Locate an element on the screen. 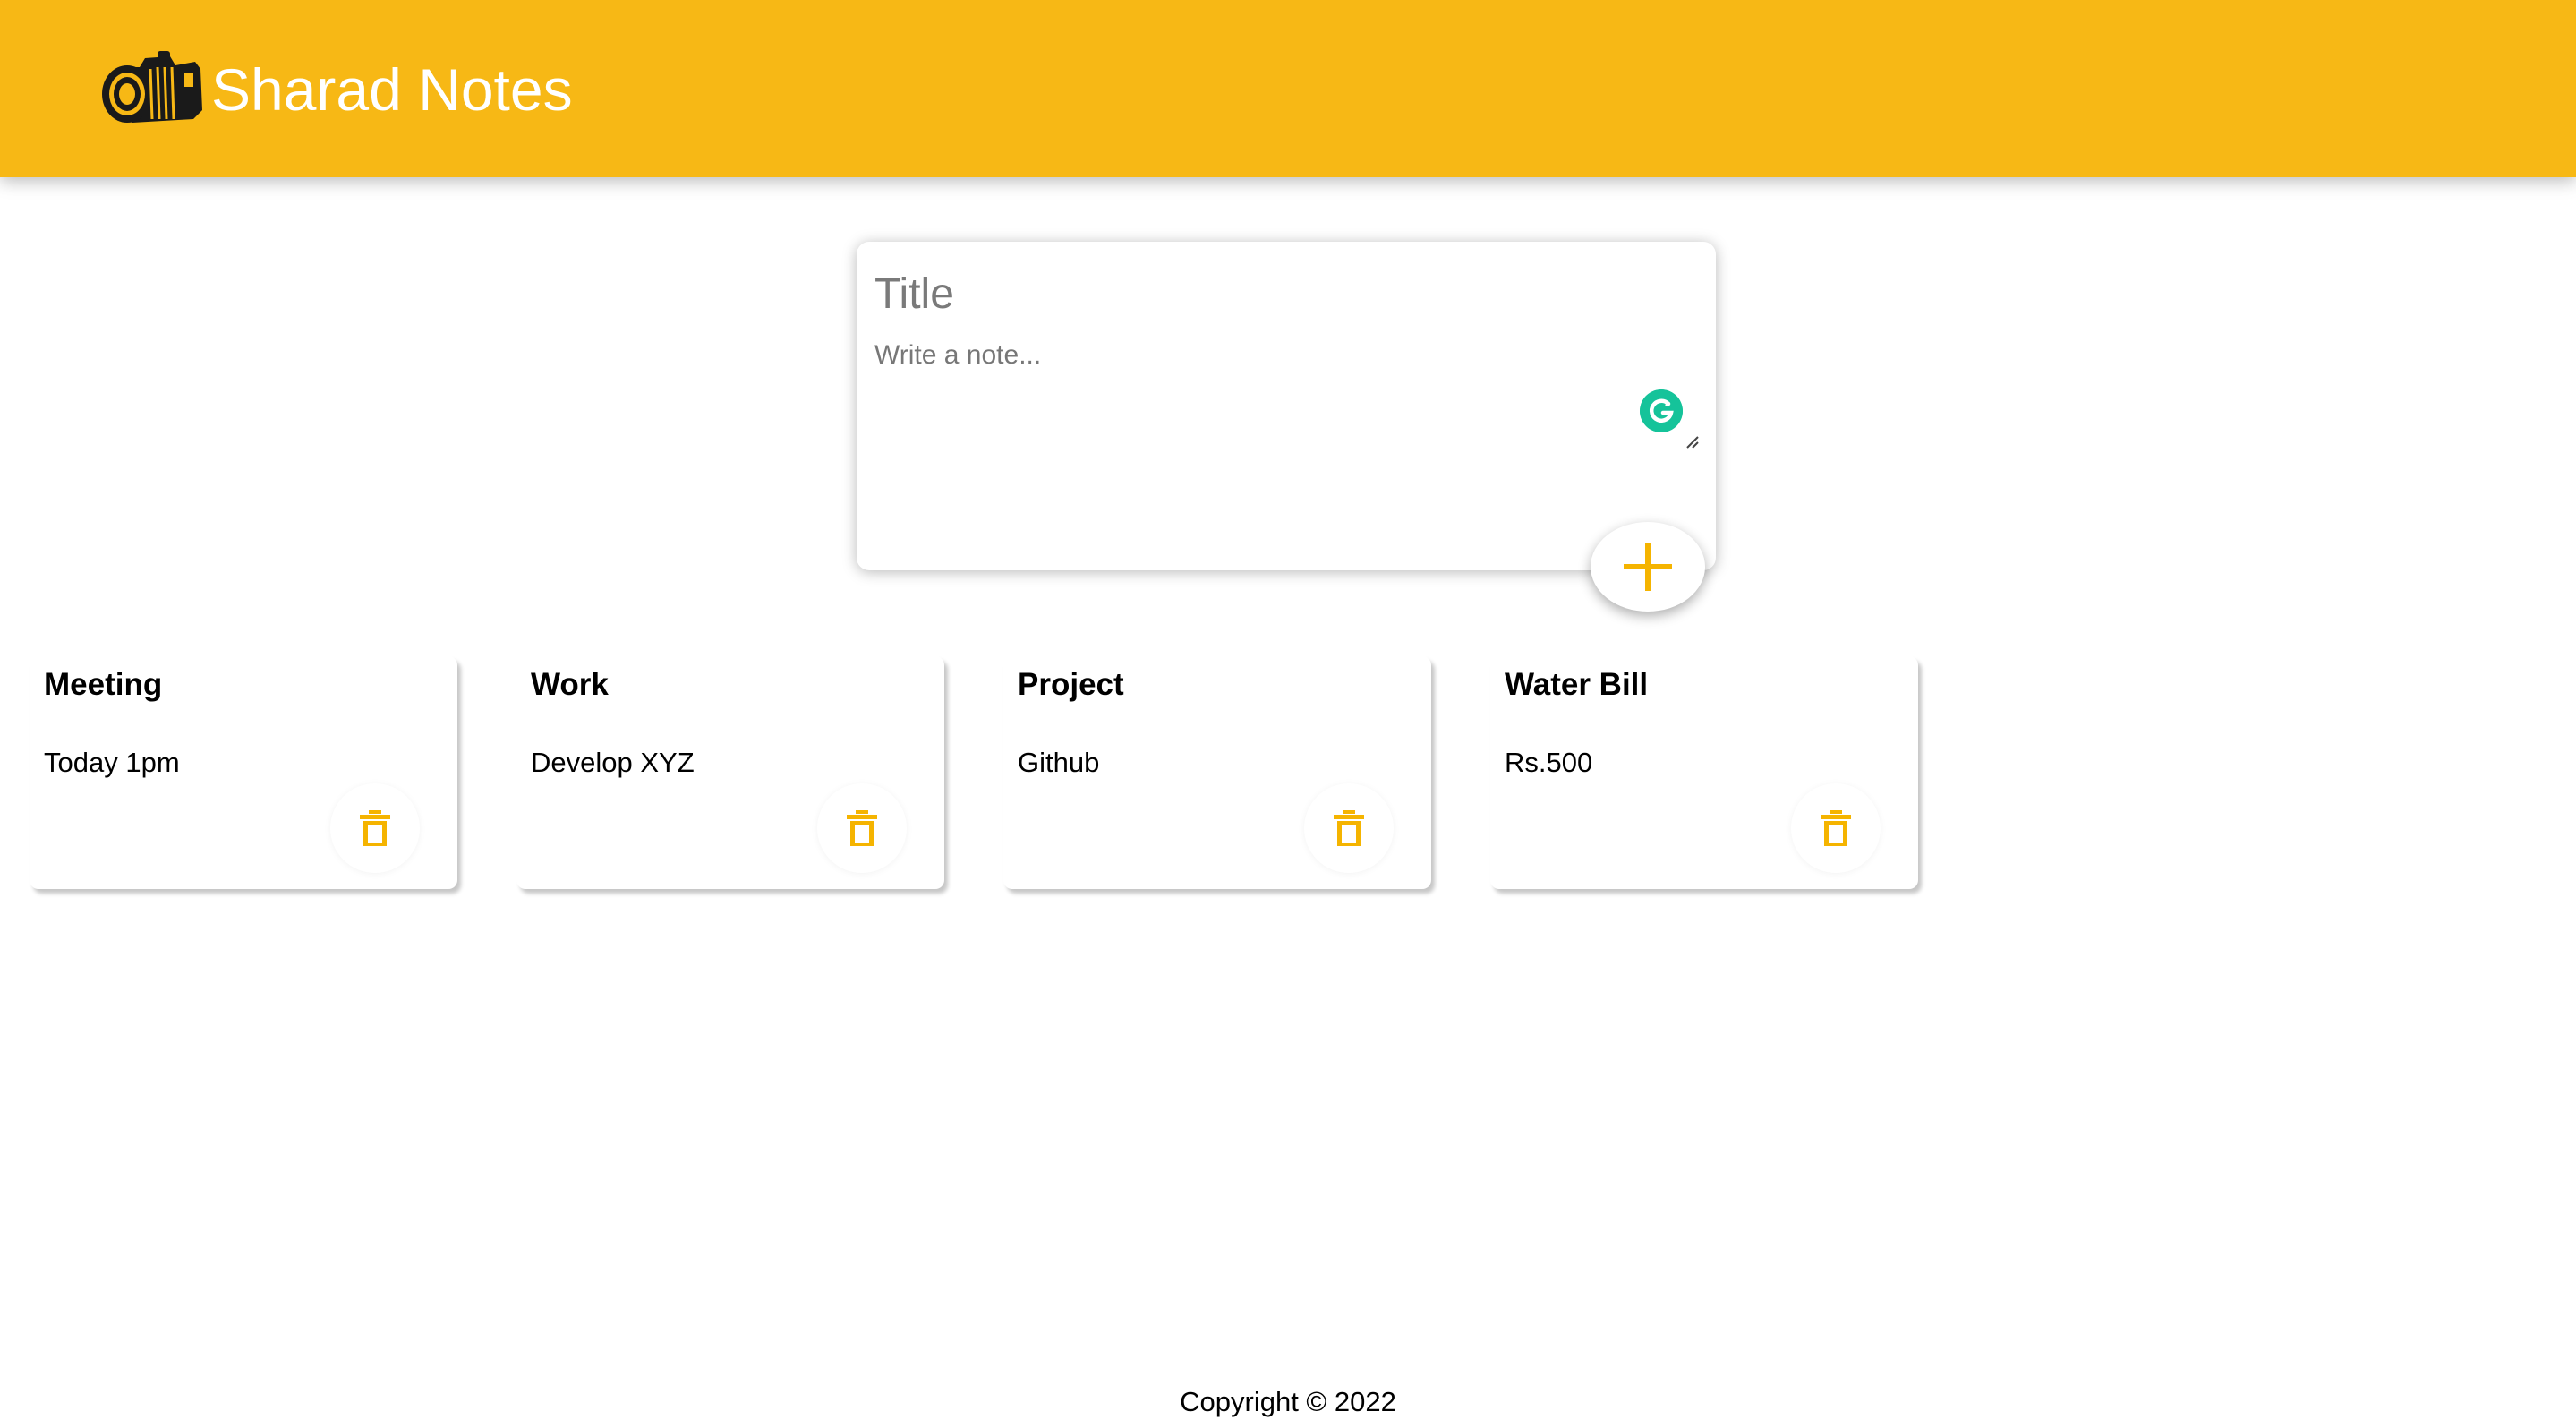 This screenshot has width=2576, height=1420. plus-icon is located at coordinates (1648, 567).